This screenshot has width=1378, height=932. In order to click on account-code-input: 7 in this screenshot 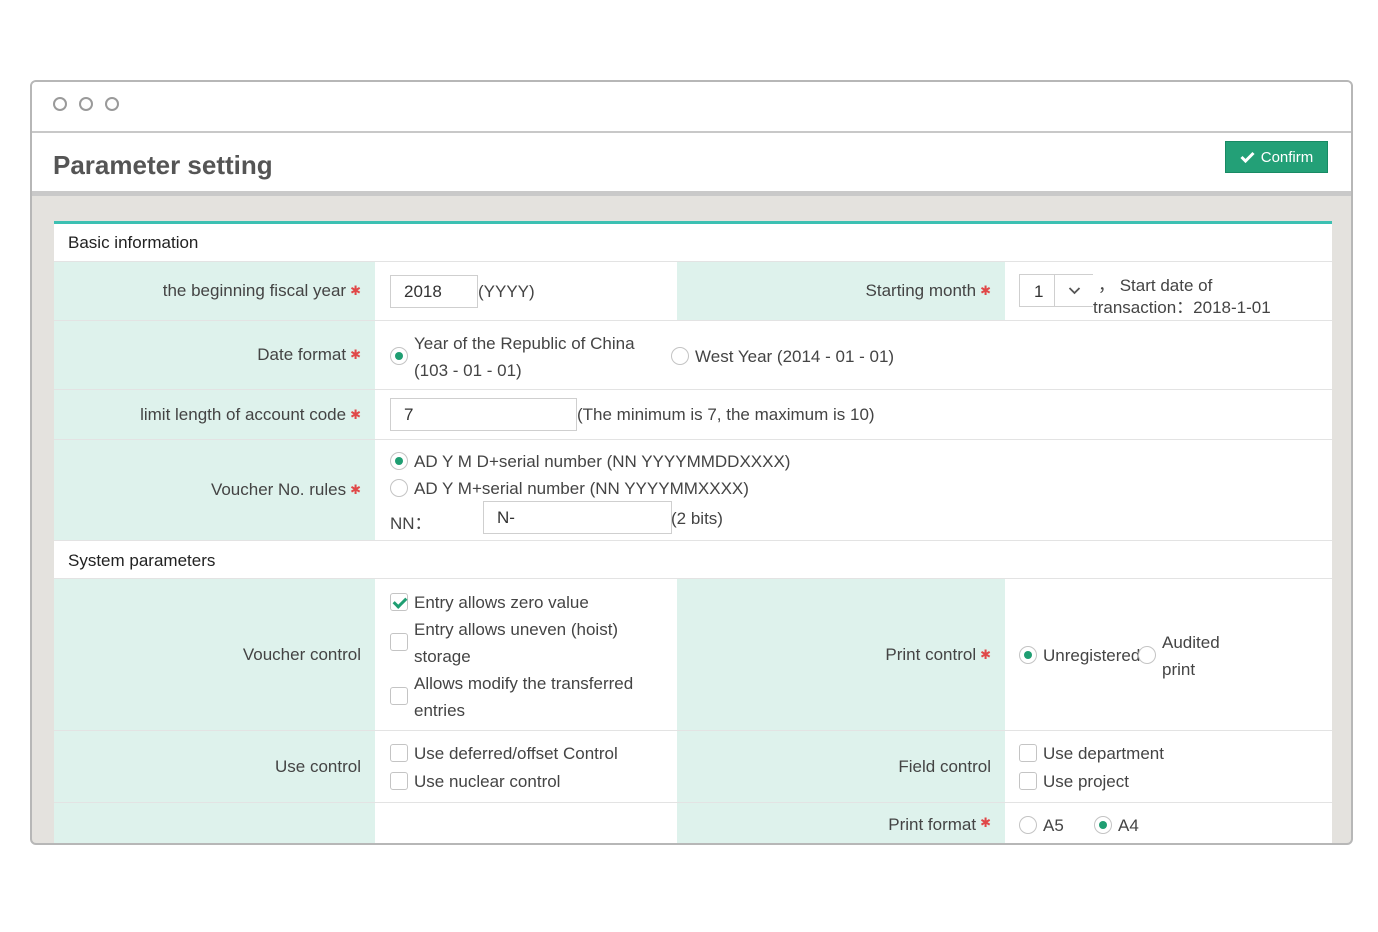, I will do `click(483, 414)`.